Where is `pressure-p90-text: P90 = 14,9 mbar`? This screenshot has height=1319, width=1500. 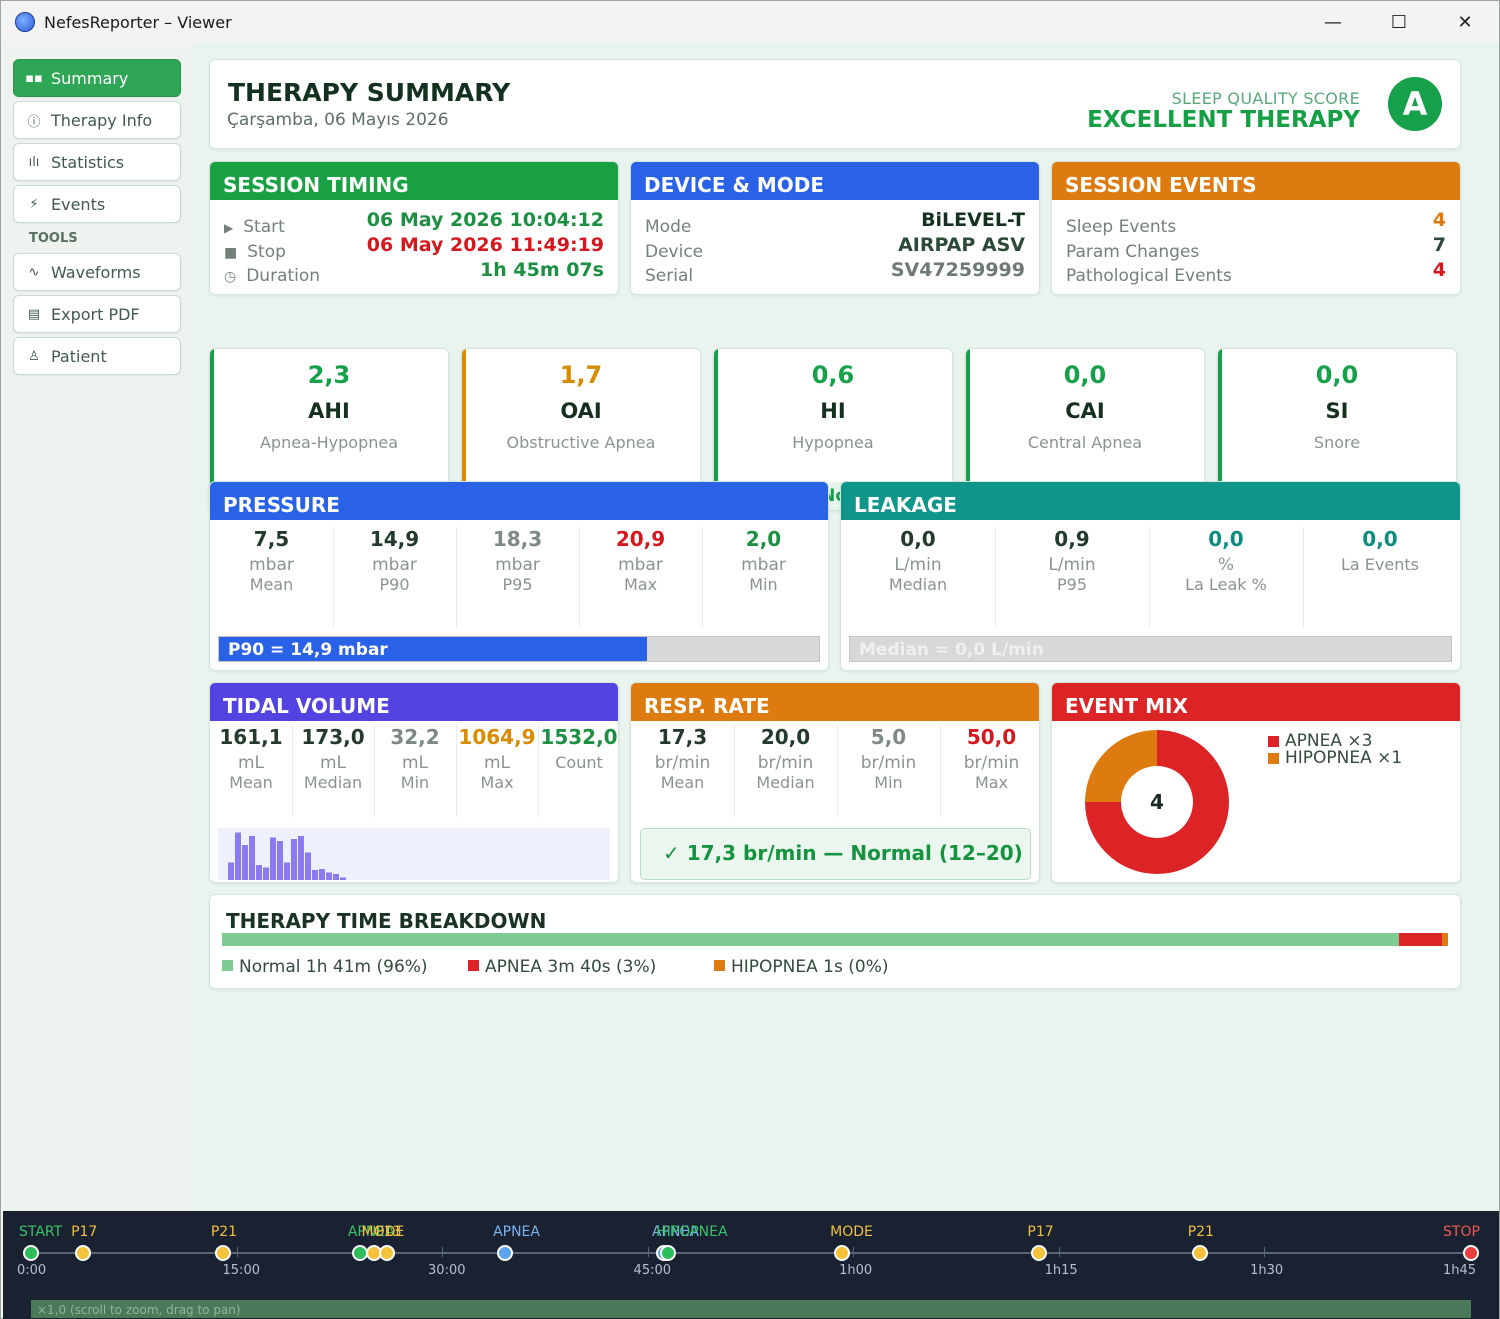
pressure-p90-text: P90 = 14,9 mbar is located at coordinates (308, 650).